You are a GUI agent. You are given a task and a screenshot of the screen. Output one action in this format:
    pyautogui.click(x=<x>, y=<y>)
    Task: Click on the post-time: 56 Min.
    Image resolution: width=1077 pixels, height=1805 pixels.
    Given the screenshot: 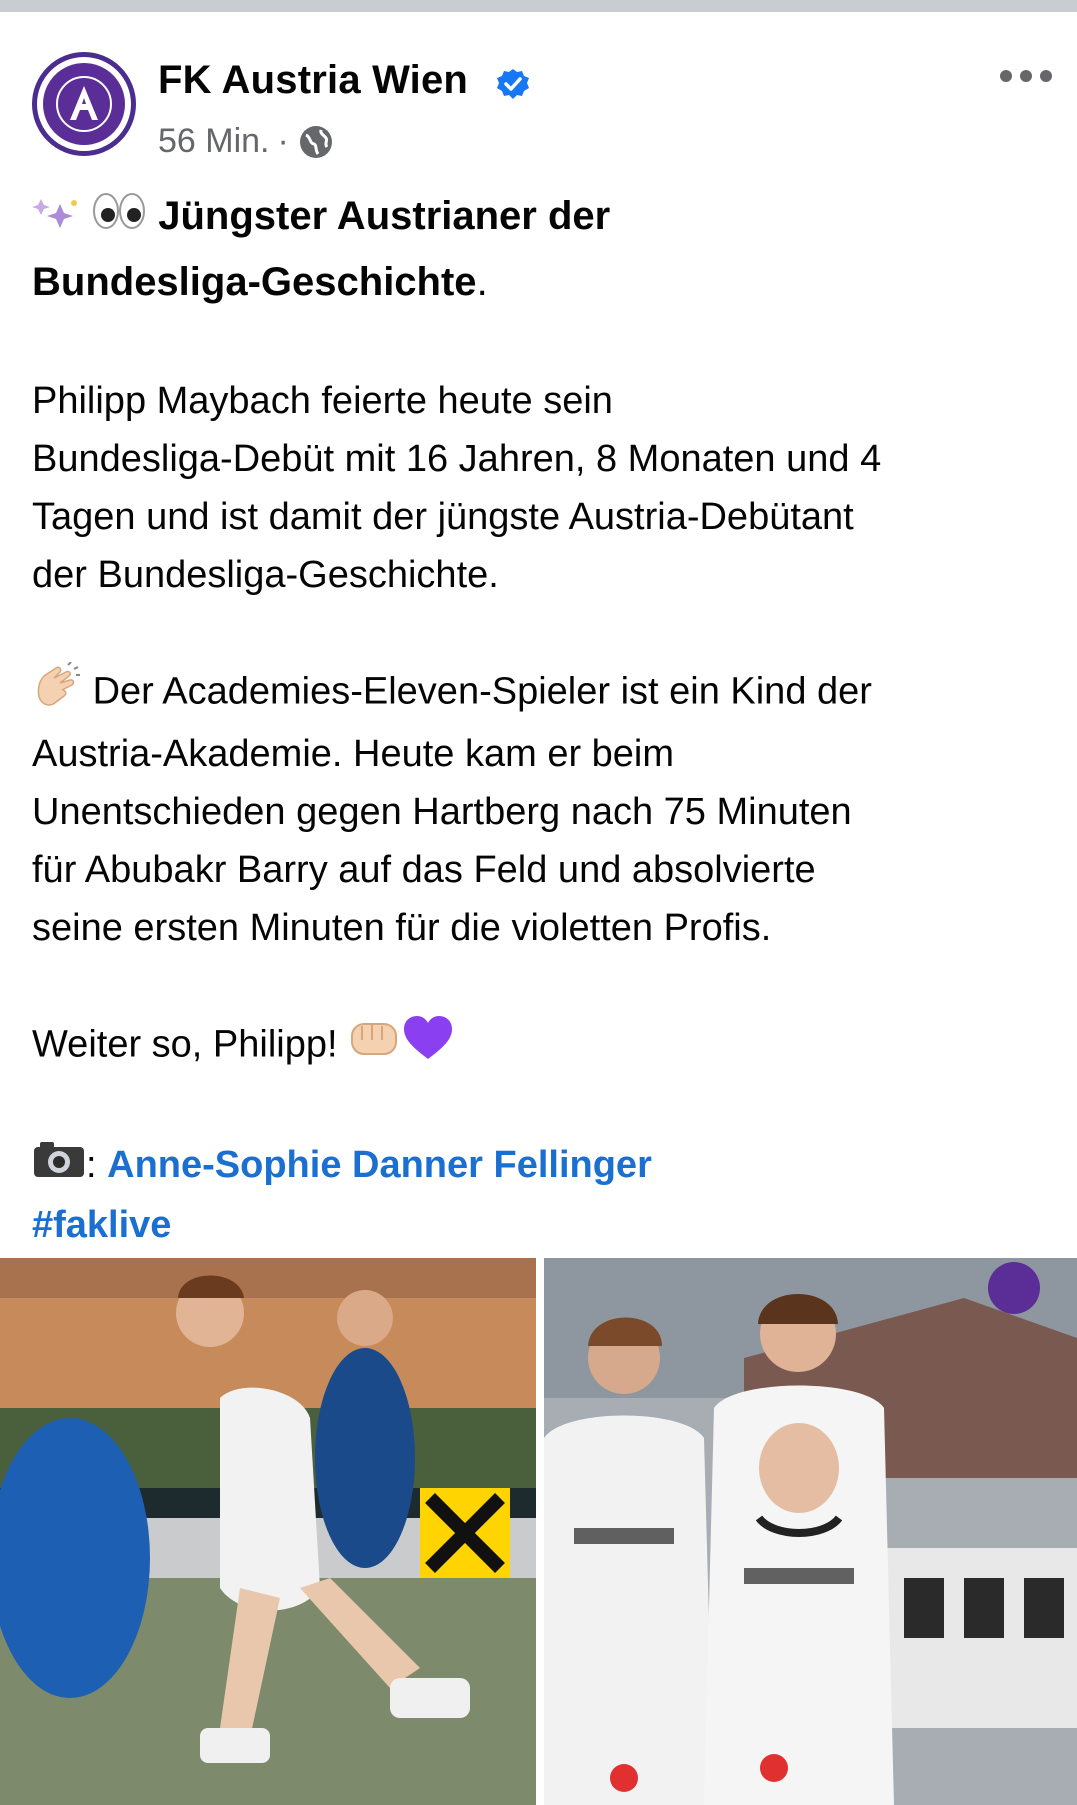 What is the action you would take?
    pyautogui.click(x=214, y=141)
    